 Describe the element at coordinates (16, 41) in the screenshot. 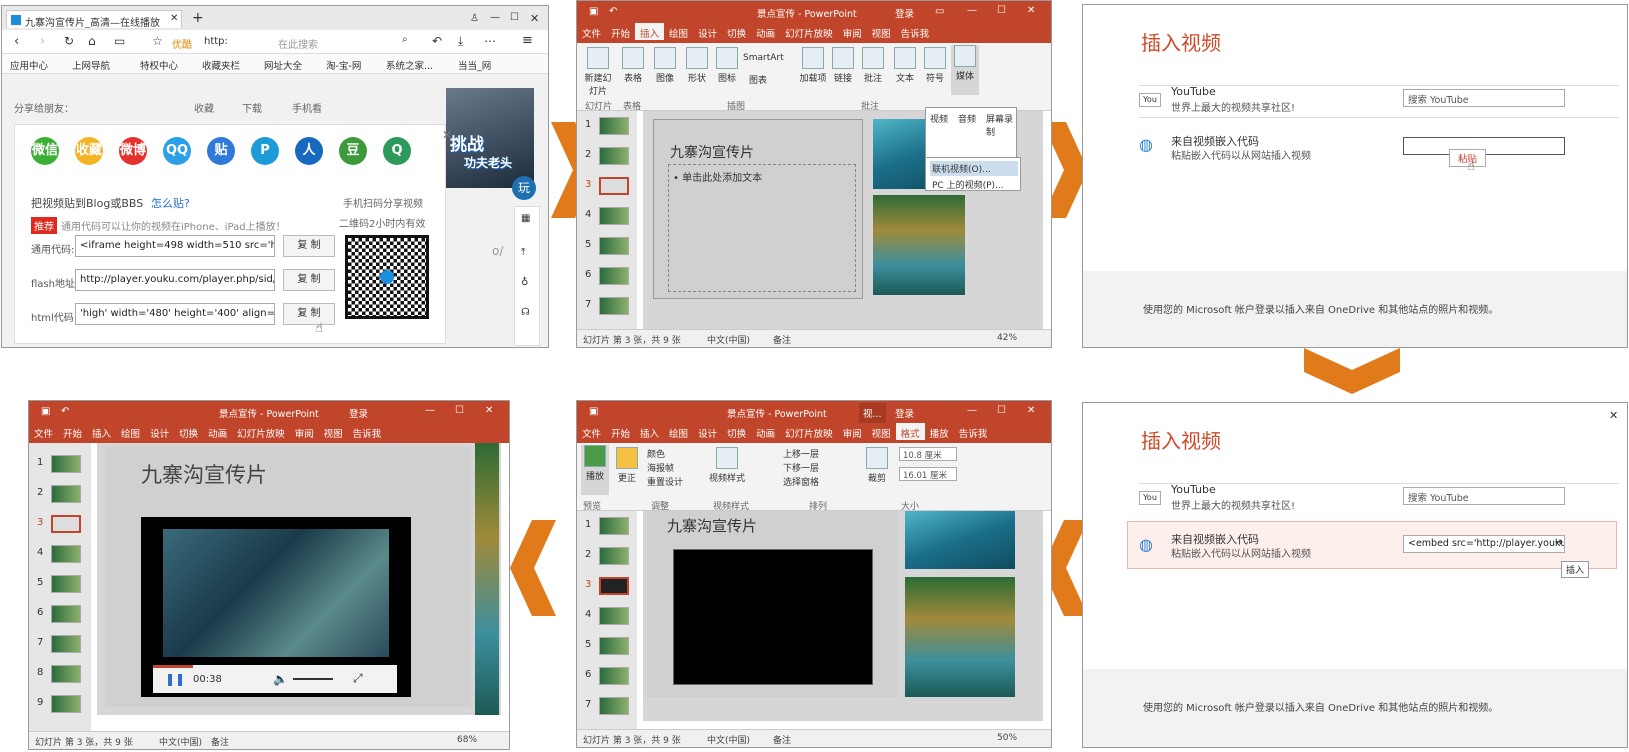

I see `back-icon: ‹` at that location.